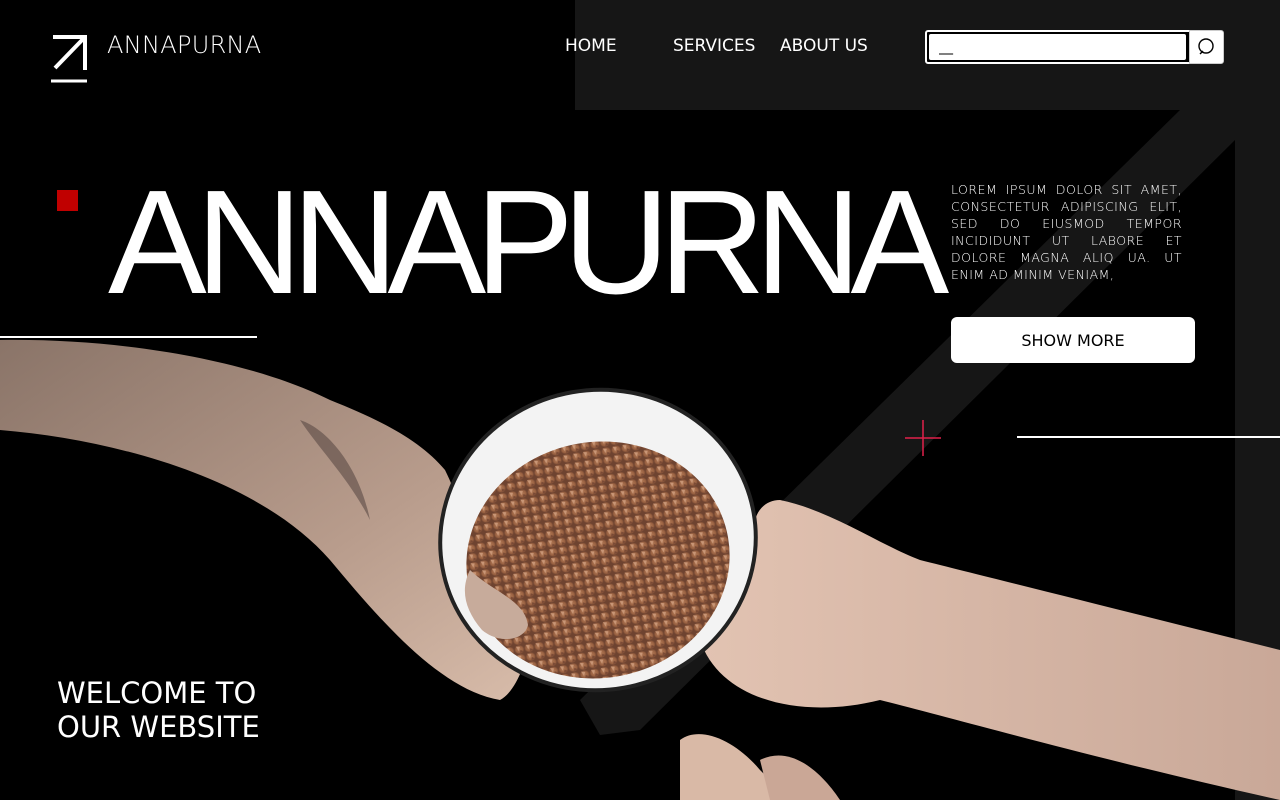 This screenshot has width=1280, height=800. What do you see at coordinates (591, 46) in the screenshot?
I see `nav-home: HOME` at bounding box center [591, 46].